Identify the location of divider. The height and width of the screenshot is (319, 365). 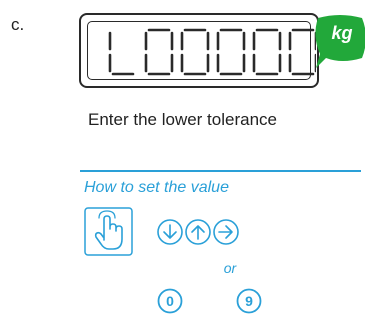
(220, 171).